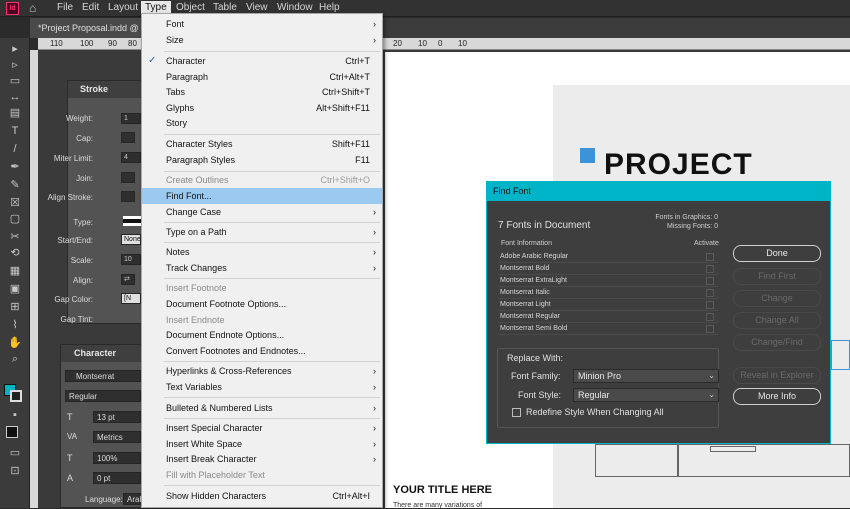 This screenshot has height=509, width=850. I want to click on free-transform-icon: ⟲, so click(15, 253).